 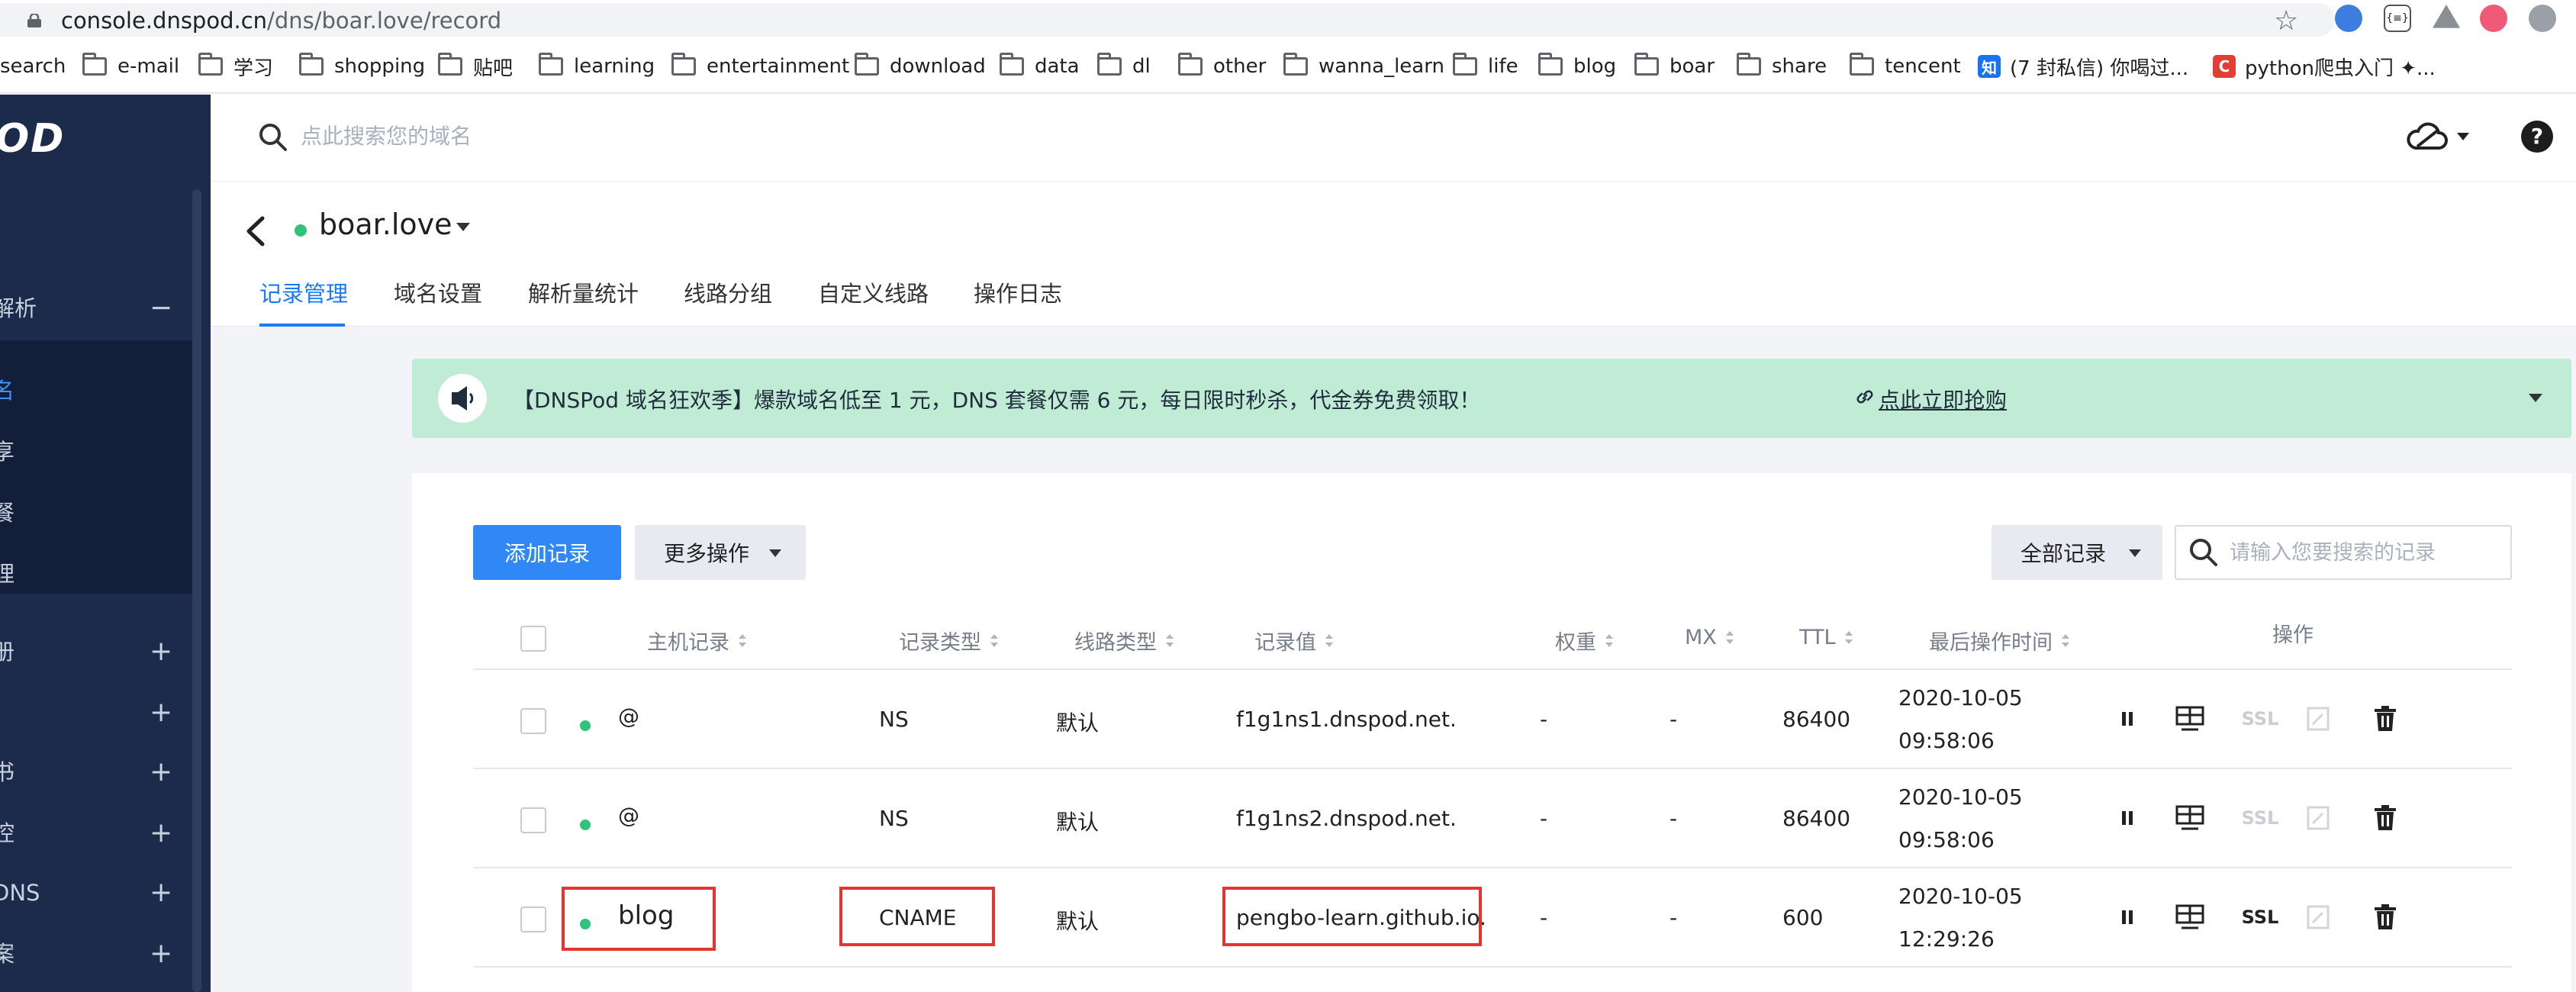 I want to click on domain-search-input, so click(x=606, y=136).